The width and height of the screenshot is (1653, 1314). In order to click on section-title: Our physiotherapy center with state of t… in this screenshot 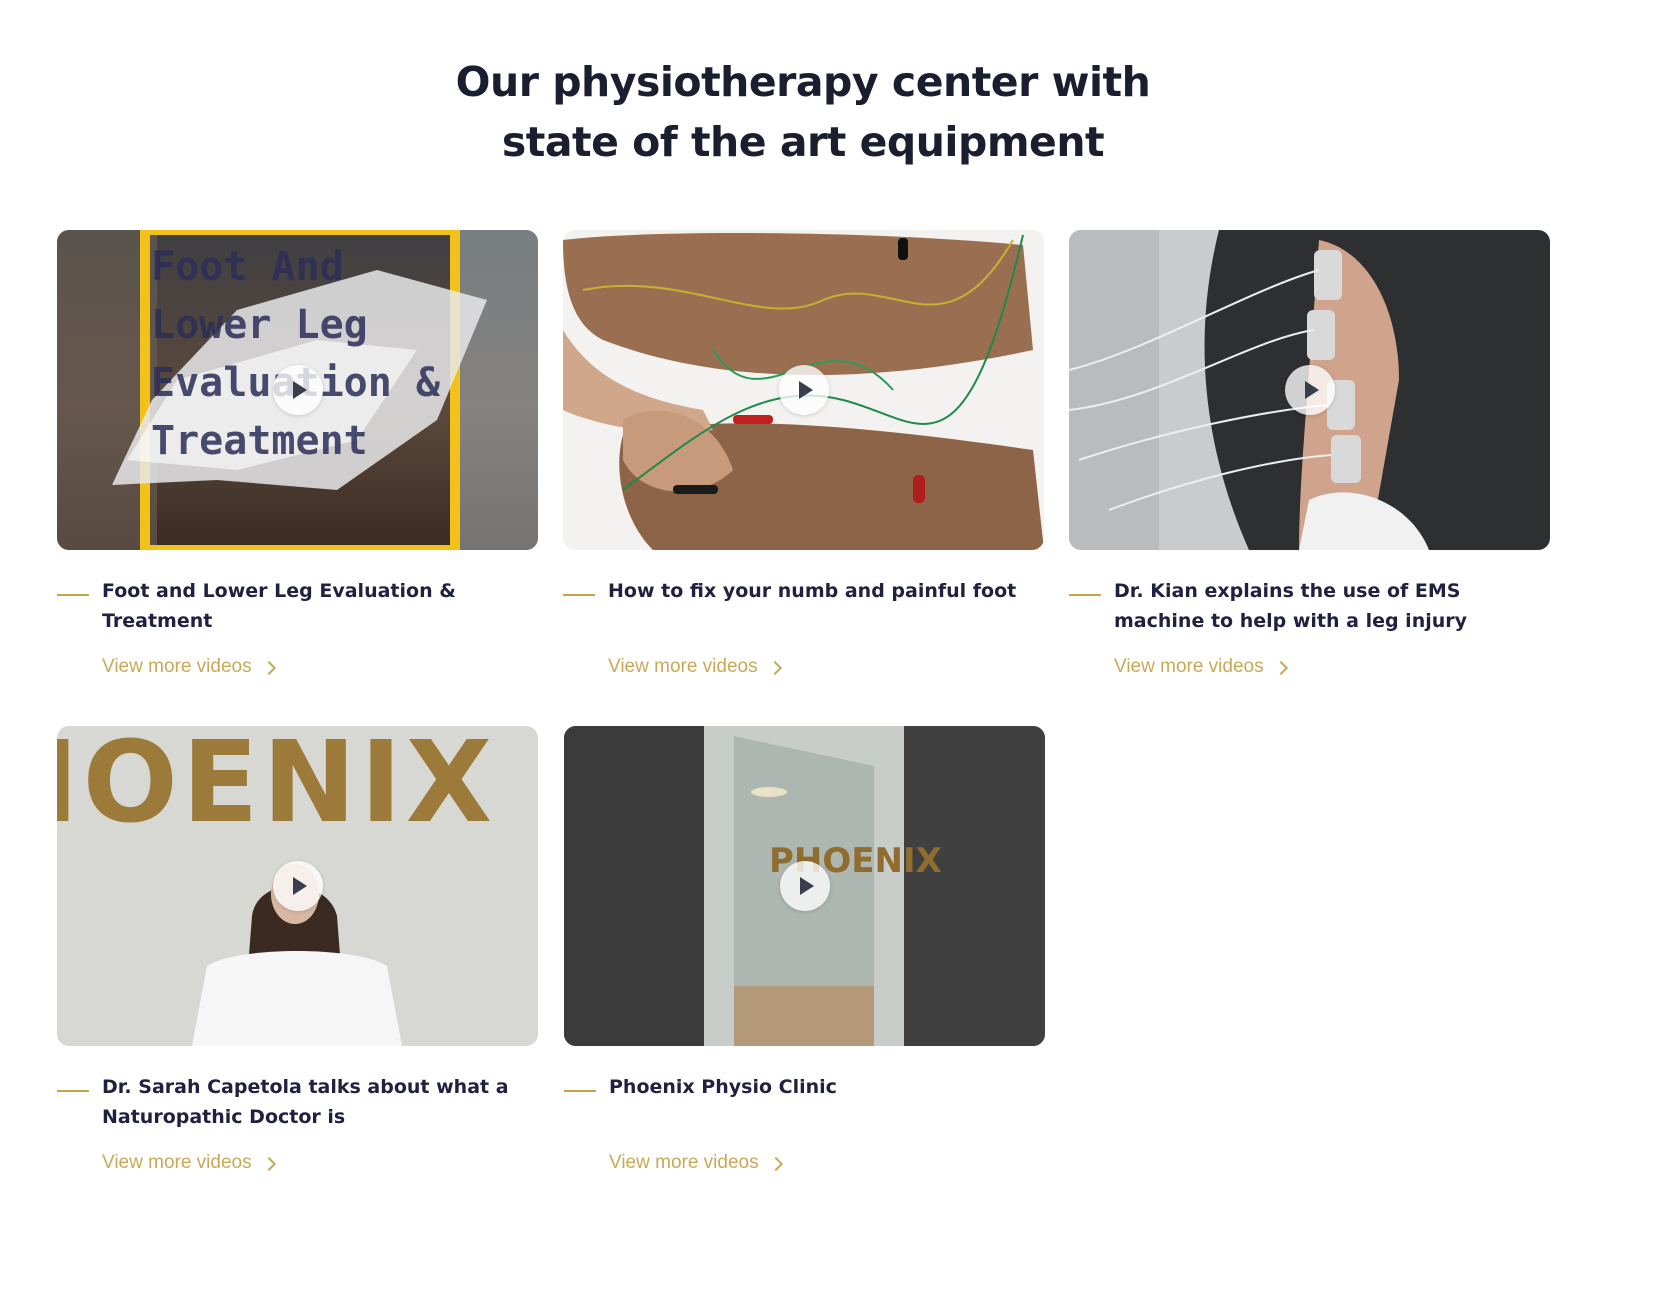, I will do `click(803, 112)`.